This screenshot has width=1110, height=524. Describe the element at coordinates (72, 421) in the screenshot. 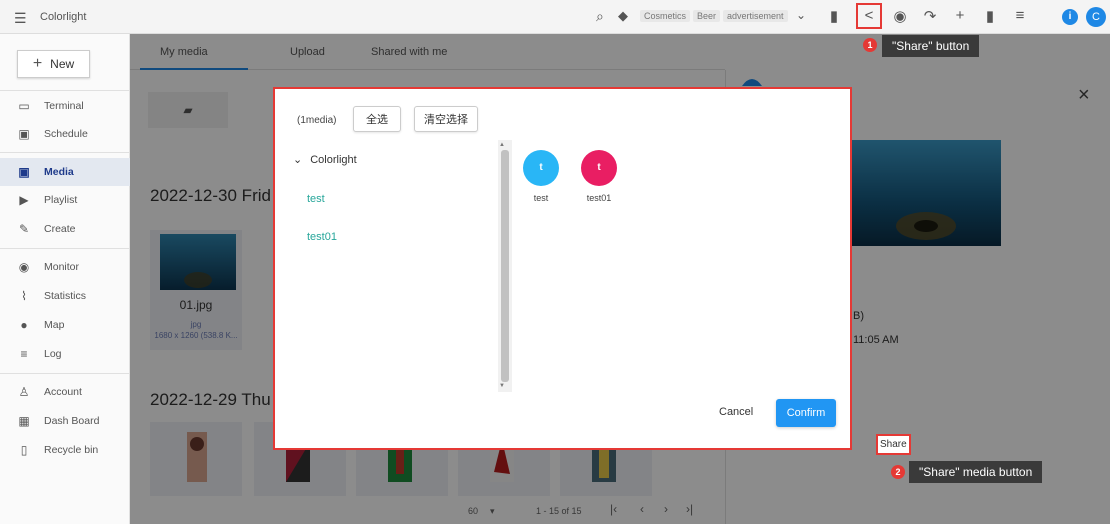

I see `sidebar-item-label: Dash Board` at that location.